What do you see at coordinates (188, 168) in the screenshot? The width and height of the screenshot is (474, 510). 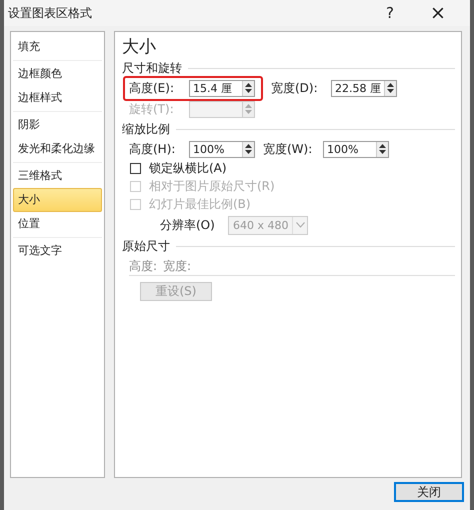 I see `checkbox-label: 锁定纵横比(A)` at bounding box center [188, 168].